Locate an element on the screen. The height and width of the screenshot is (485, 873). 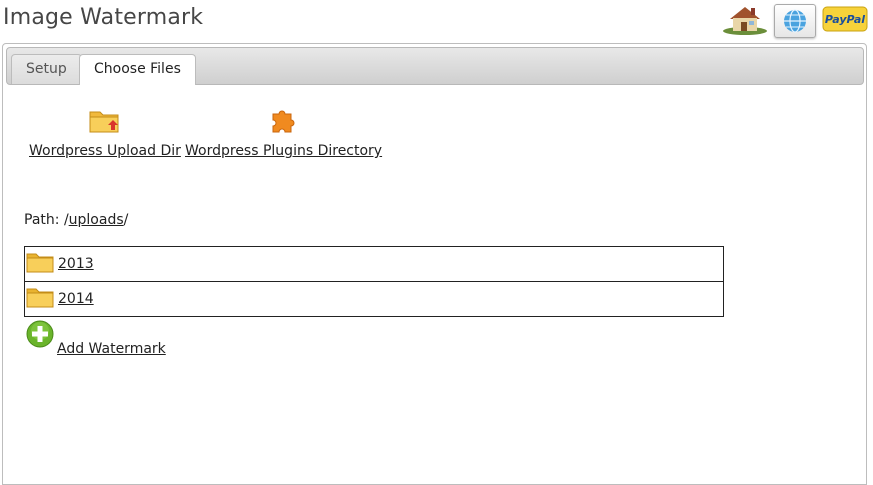
paypal-logo-text: PayPal is located at coordinates (845, 19).